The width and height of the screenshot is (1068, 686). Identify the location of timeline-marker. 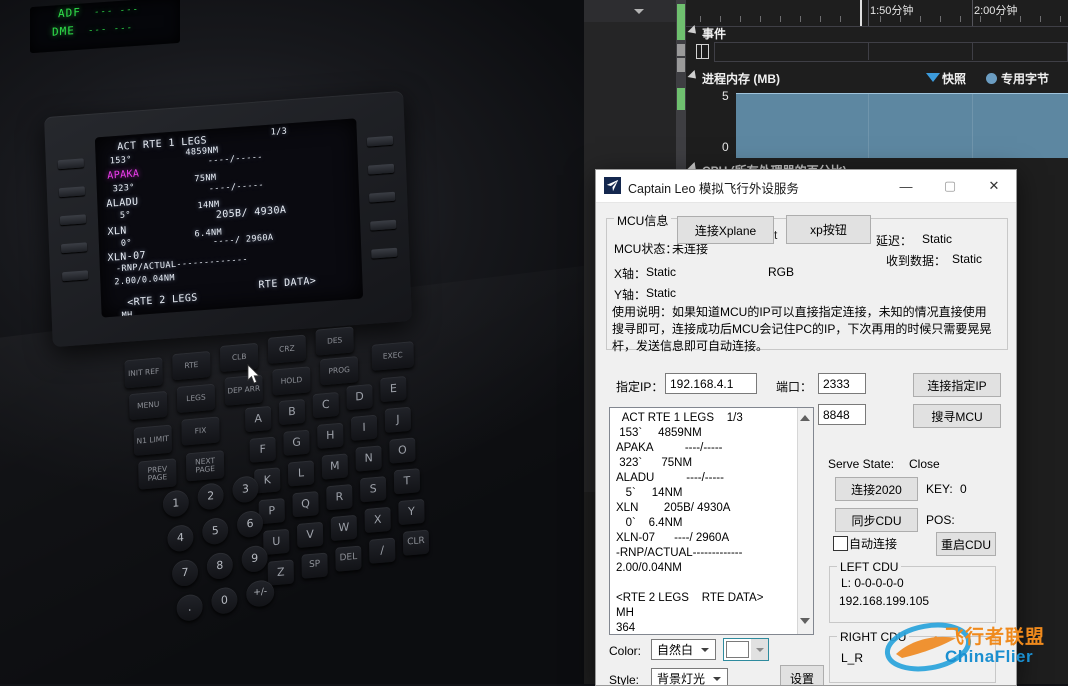
(861, 13).